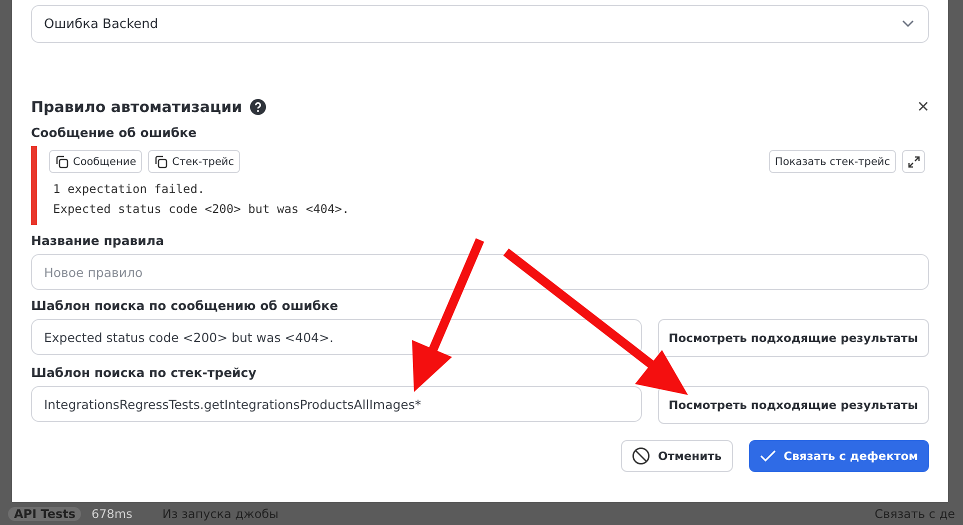 Image resolution: width=963 pixels, height=525 pixels. Describe the element at coordinates (480, 272) in the screenshot. I see `input-field: Новое правило` at that location.